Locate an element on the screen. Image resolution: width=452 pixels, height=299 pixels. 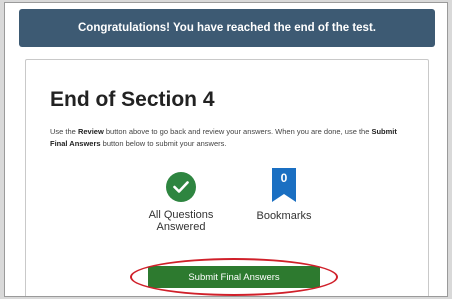
submit-area: Submit Final Answers is located at coordinates (234, 277).